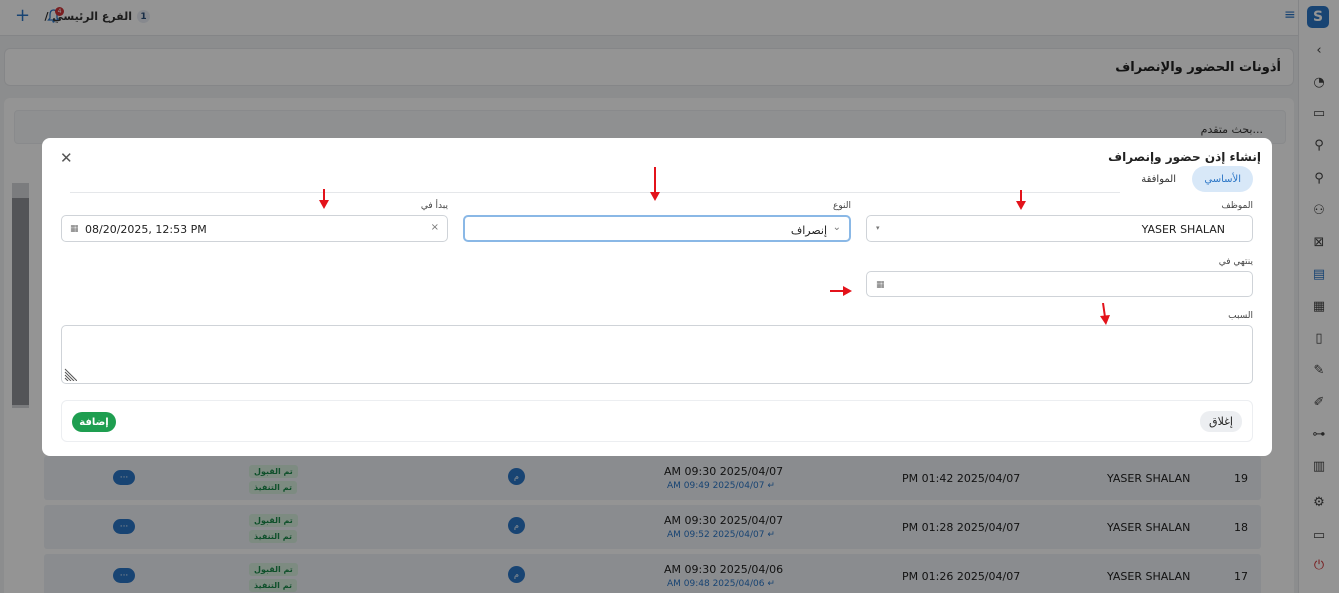 The height and width of the screenshot is (593, 1339). What do you see at coordinates (808, 230) in the screenshot?
I see `type-value: إنصراف` at bounding box center [808, 230].